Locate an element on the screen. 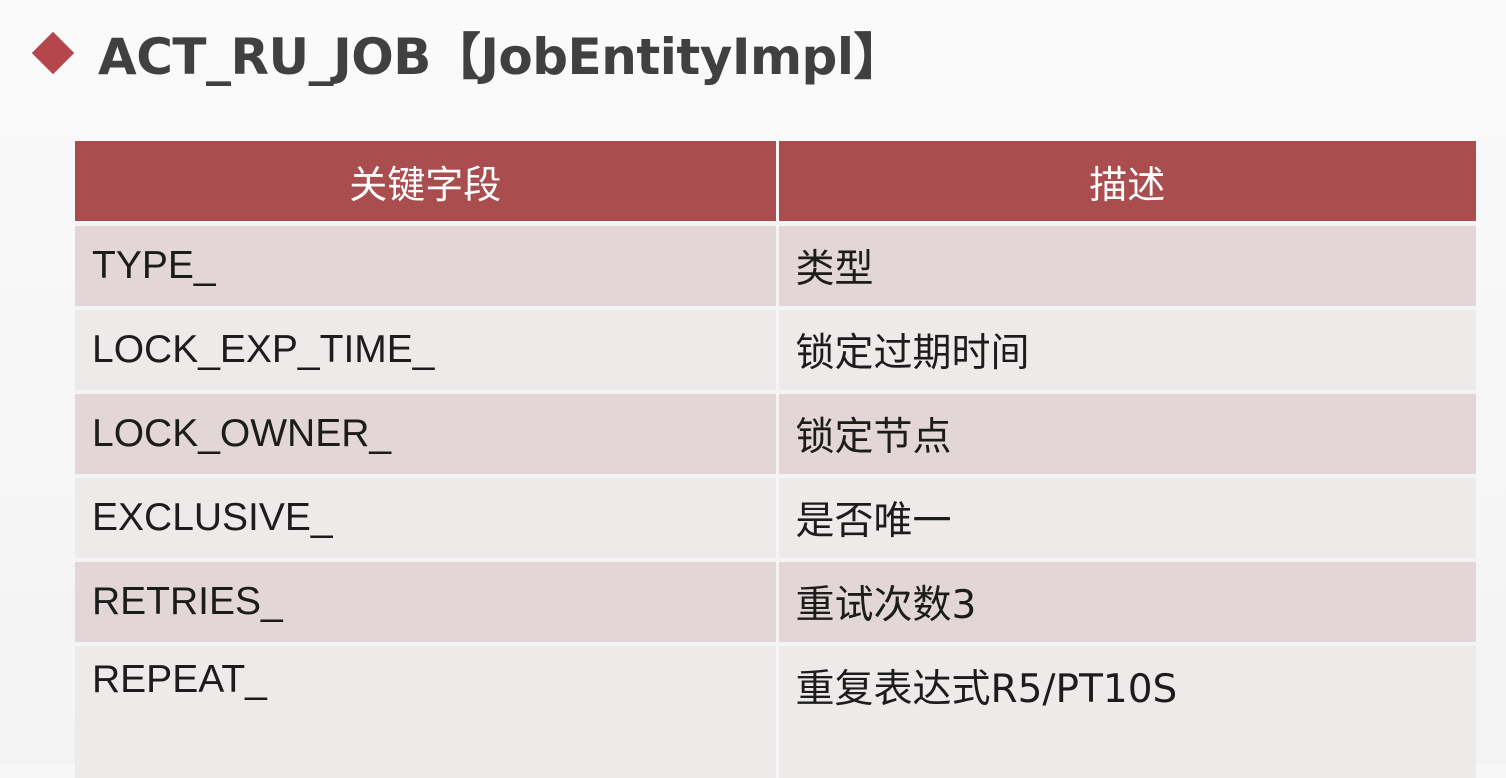  slide-title: ACT_RU_JOB【JobEntityImpl】 is located at coordinates (500, 57).